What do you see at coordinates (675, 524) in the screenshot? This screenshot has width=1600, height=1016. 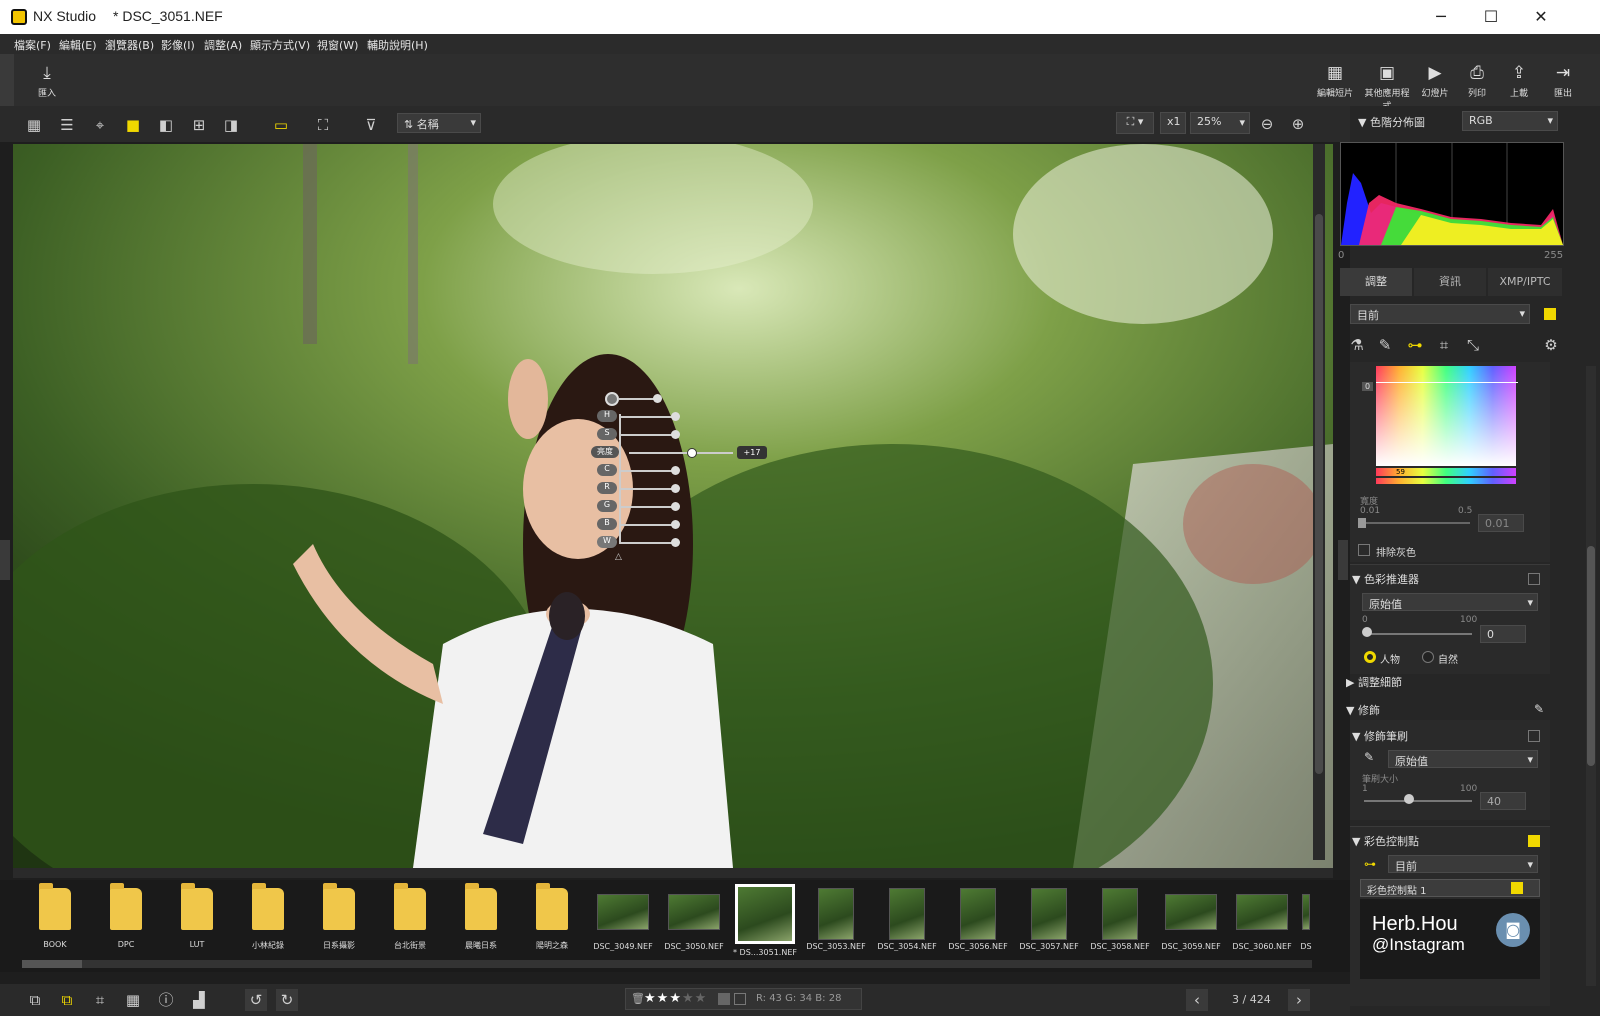 I see `blue-knob` at bounding box center [675, 524].